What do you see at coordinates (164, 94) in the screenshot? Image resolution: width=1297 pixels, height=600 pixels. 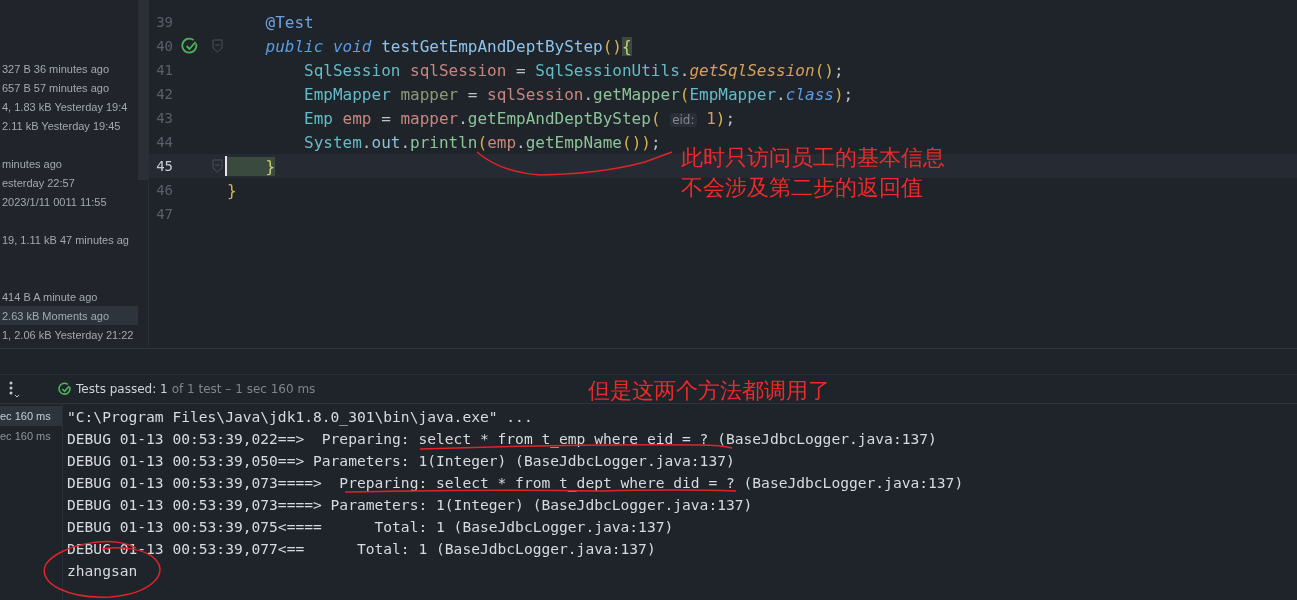 I see `line-number: 42` at bounding box center [164, 94].